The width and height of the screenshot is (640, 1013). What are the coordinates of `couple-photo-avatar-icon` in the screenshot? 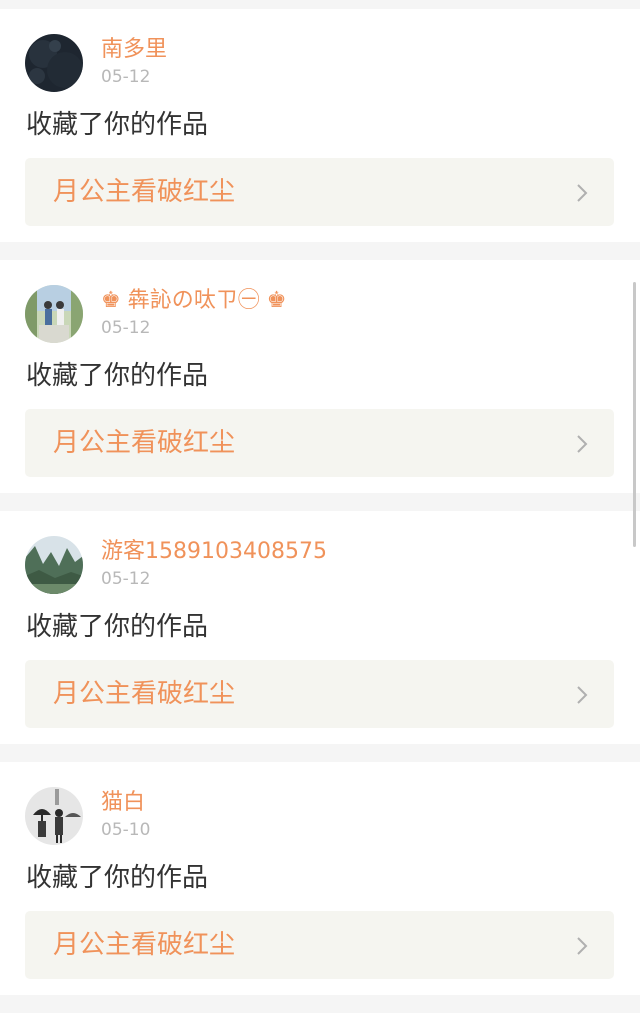 It's located at (54, 314).